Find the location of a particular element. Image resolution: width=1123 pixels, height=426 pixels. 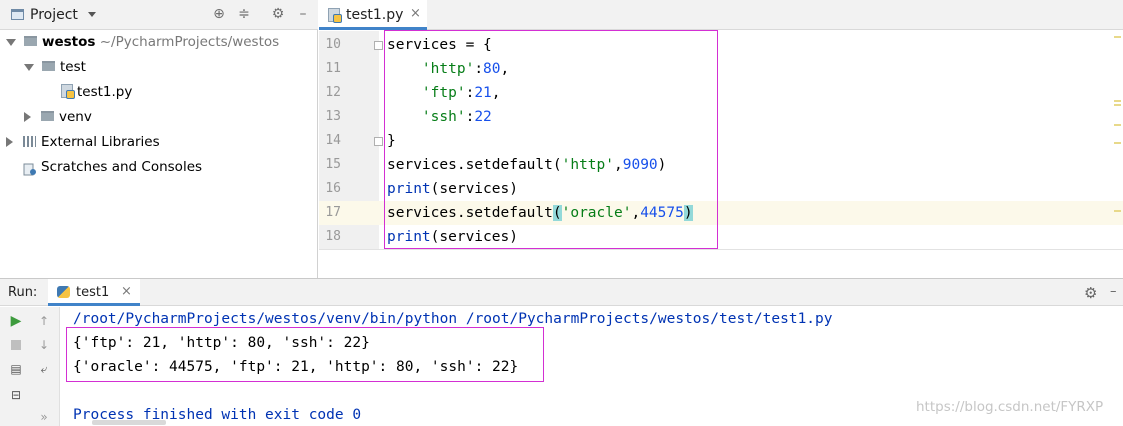

down-arrow-icon: ↓ is located at coordinates (44, 345).